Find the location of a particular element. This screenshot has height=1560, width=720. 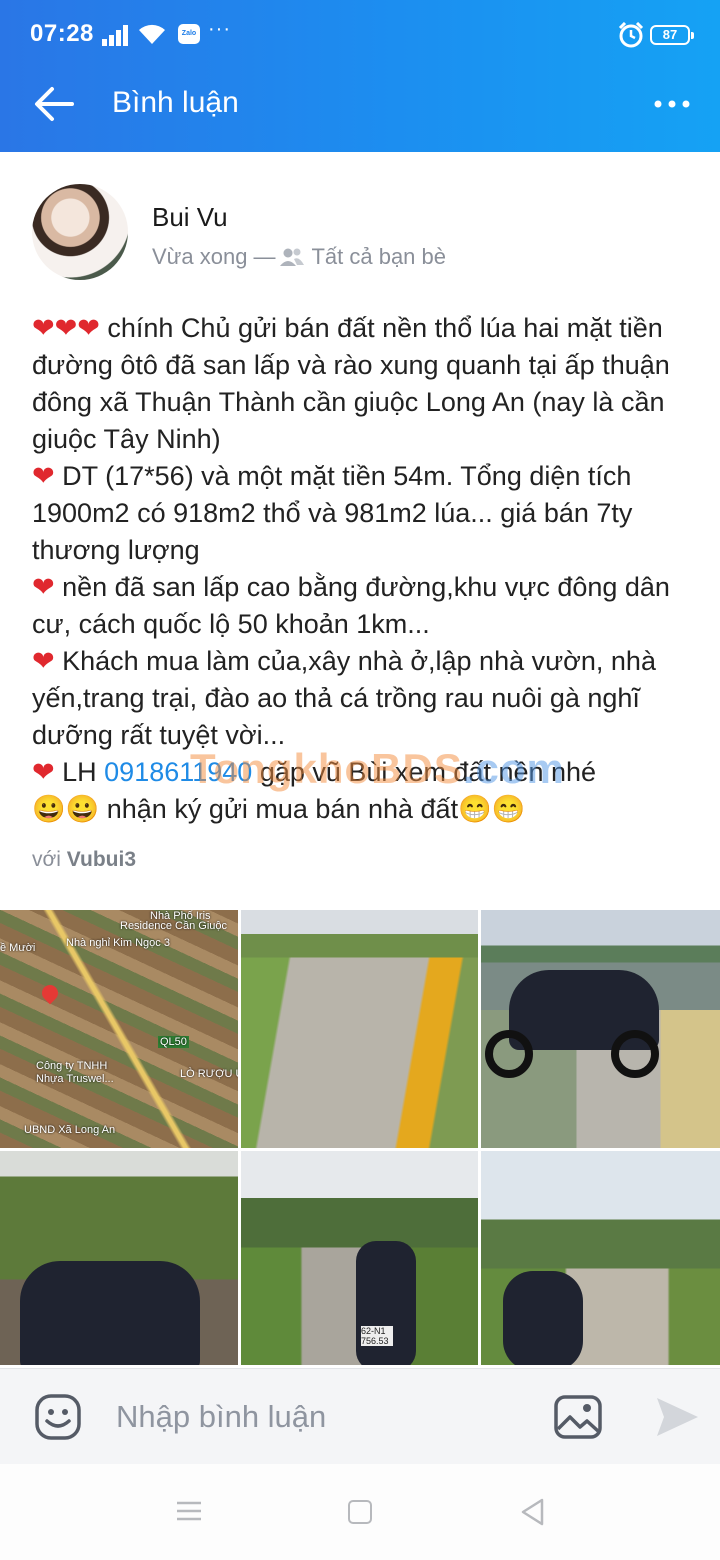

home-icon is located at coordinates (360, 1512).